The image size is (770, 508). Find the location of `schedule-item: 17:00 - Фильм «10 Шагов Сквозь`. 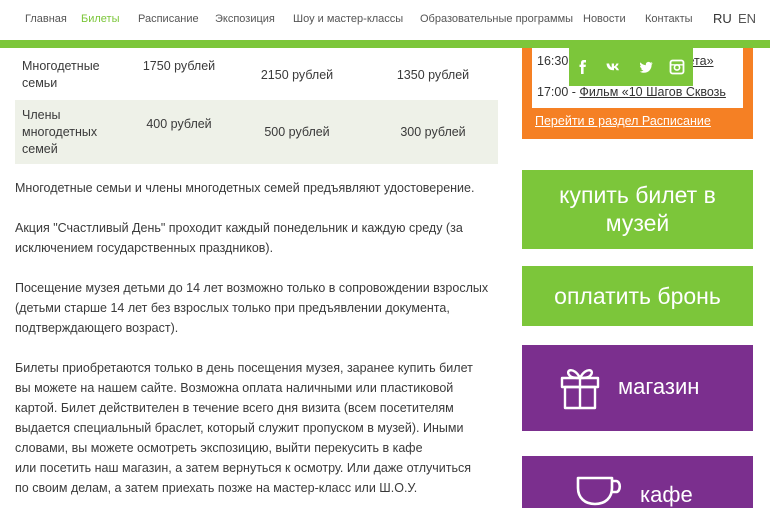

schedule-item: 17:00 - Фильм «10 Шагов Сквозь is located at coordinates (631, 92).